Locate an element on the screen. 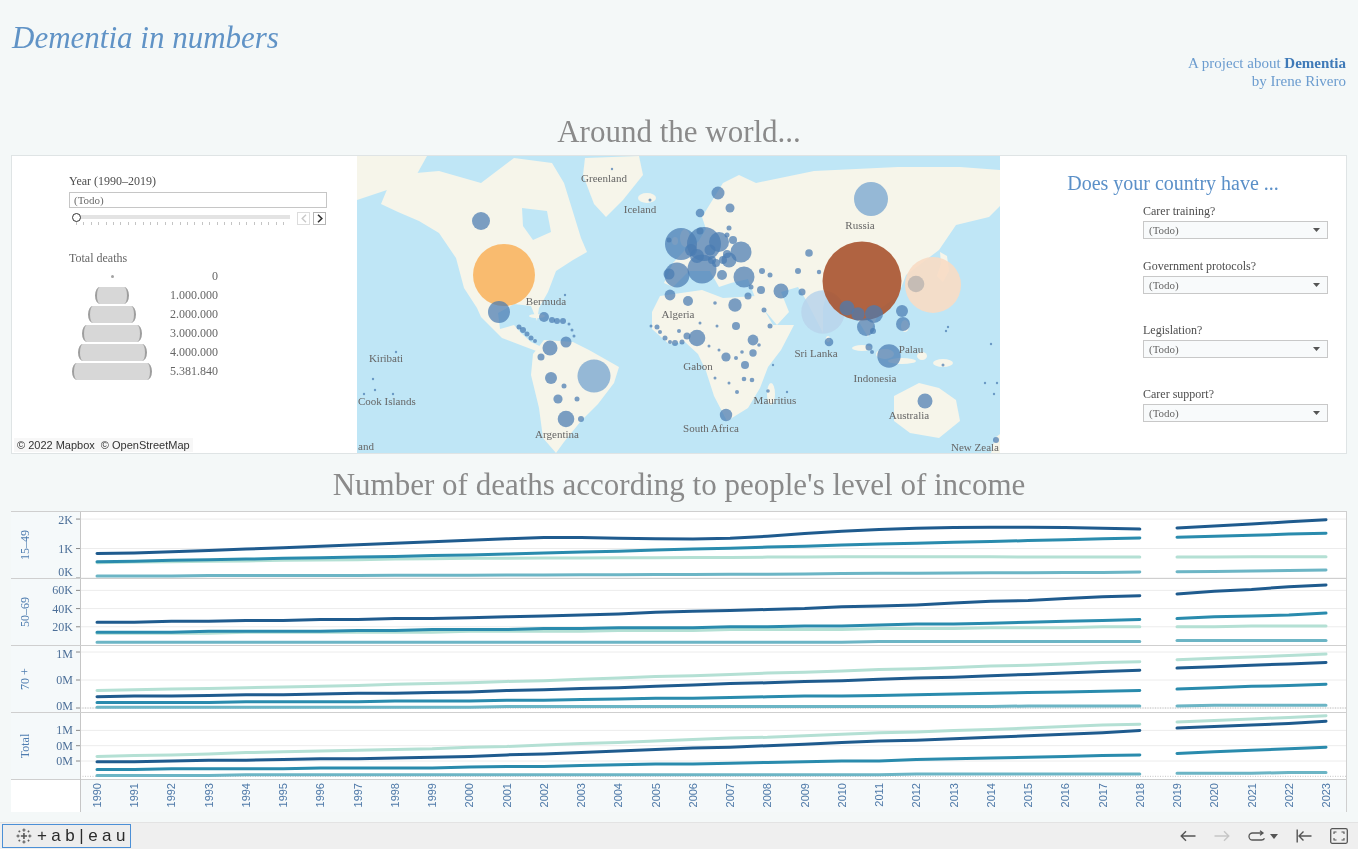  fullscreen-button is located at coordinates (1339, 836).